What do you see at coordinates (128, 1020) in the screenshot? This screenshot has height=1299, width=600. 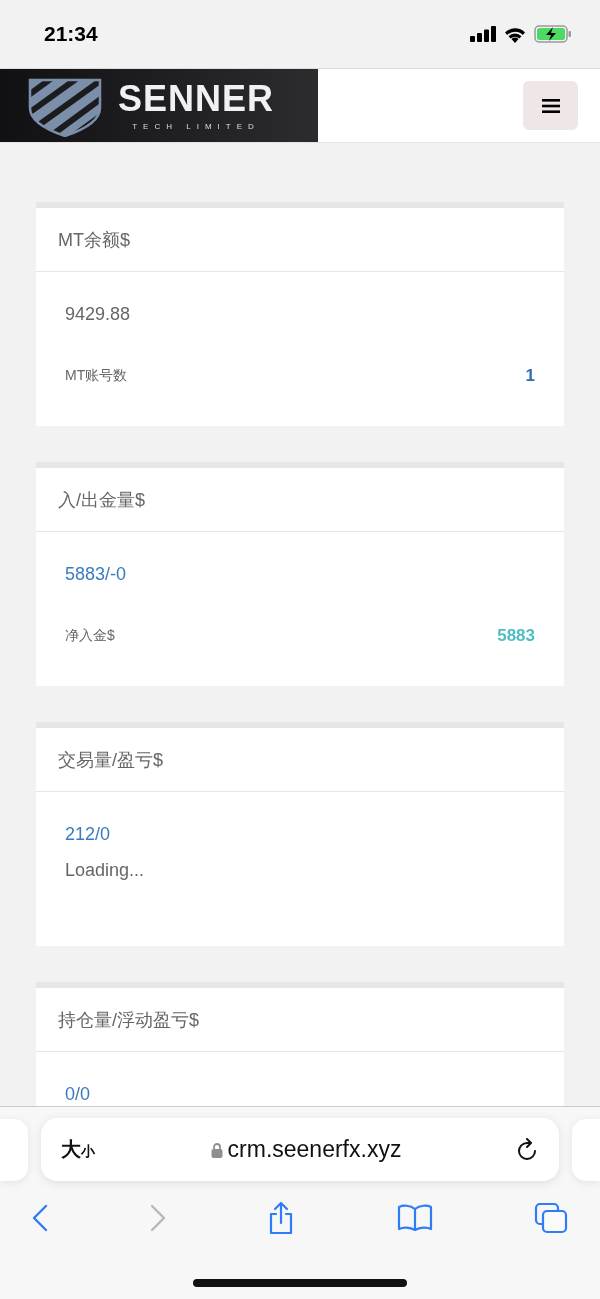 I see `card-title: 持仓量/浮动盈亏$` at bounding box center [128, 1020].